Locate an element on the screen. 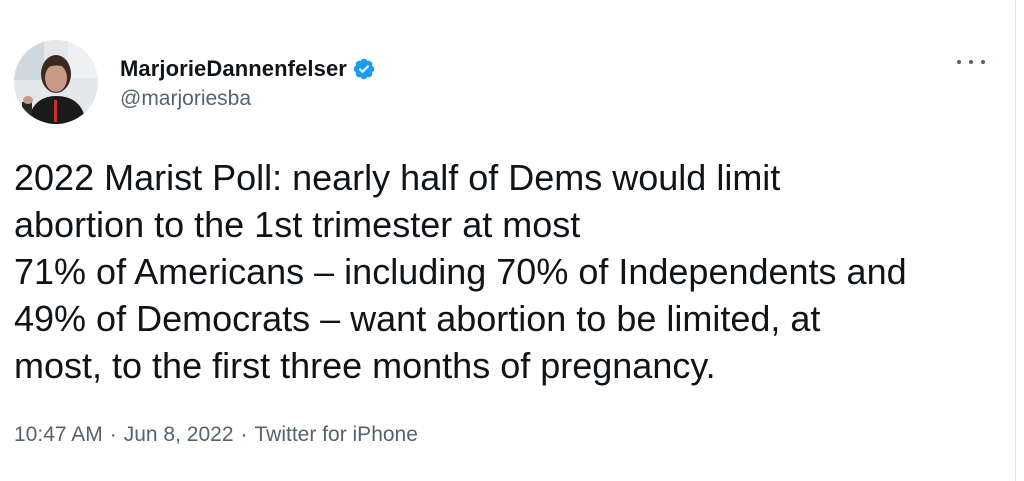 This screenshot has height=481, width=1024. author-identity: MarjorieDannenfelser @marjoriesba is located at coordinates (248, 82).